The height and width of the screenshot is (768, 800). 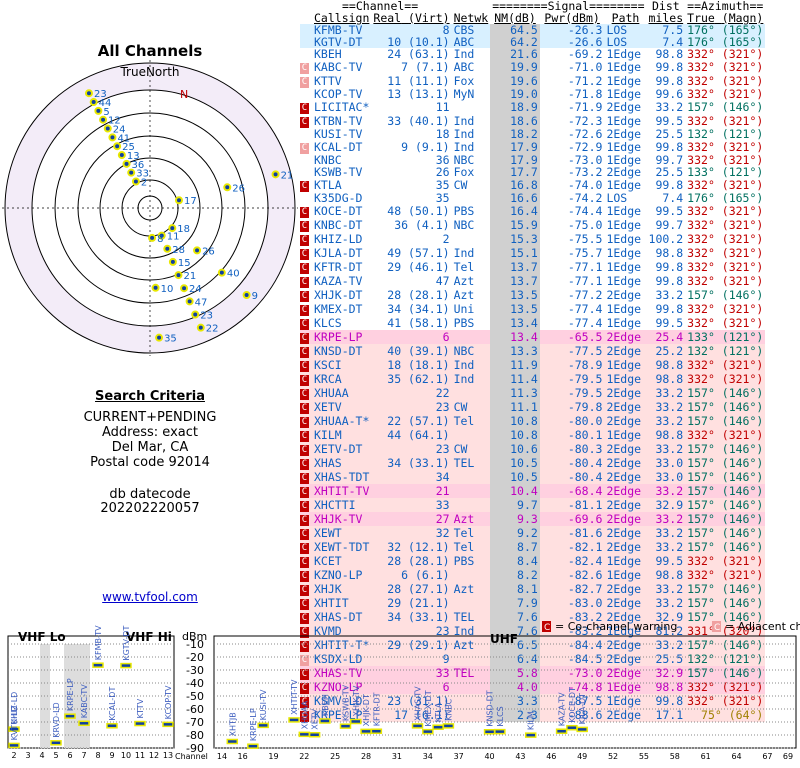 I want to click on cell-noise-margin: 17.9, so click(x=515, y=147).